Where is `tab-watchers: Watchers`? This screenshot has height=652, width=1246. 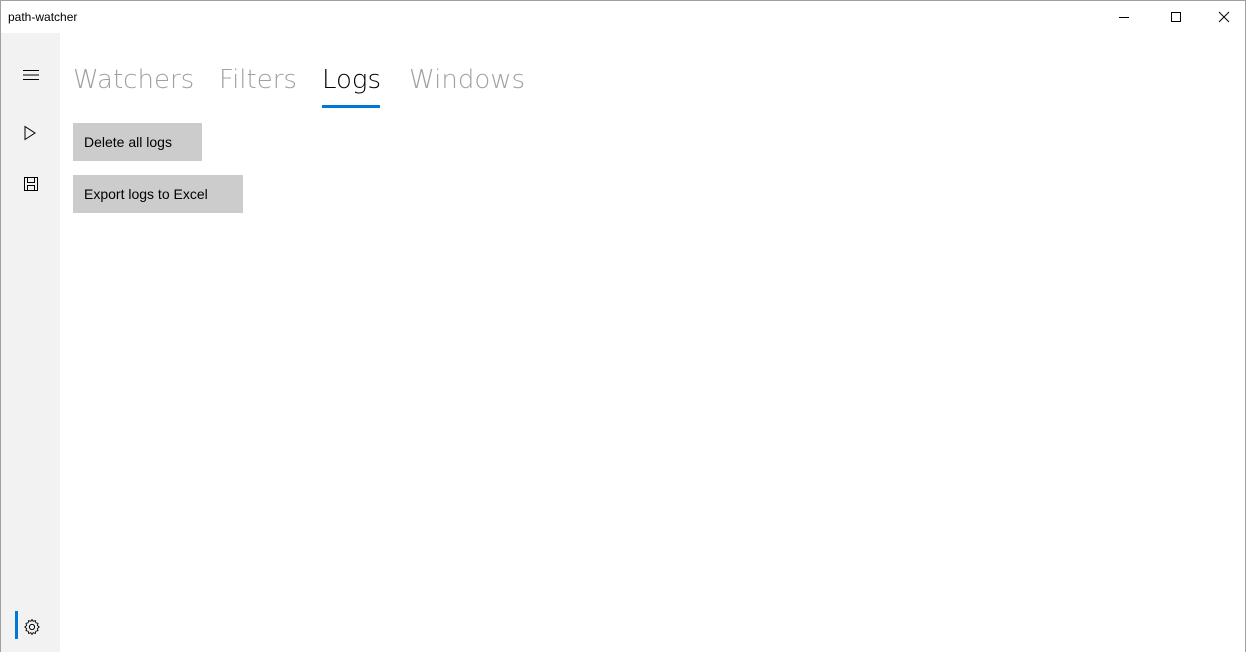 tab-watchers: Watchers is located at coordinates (133, 80).